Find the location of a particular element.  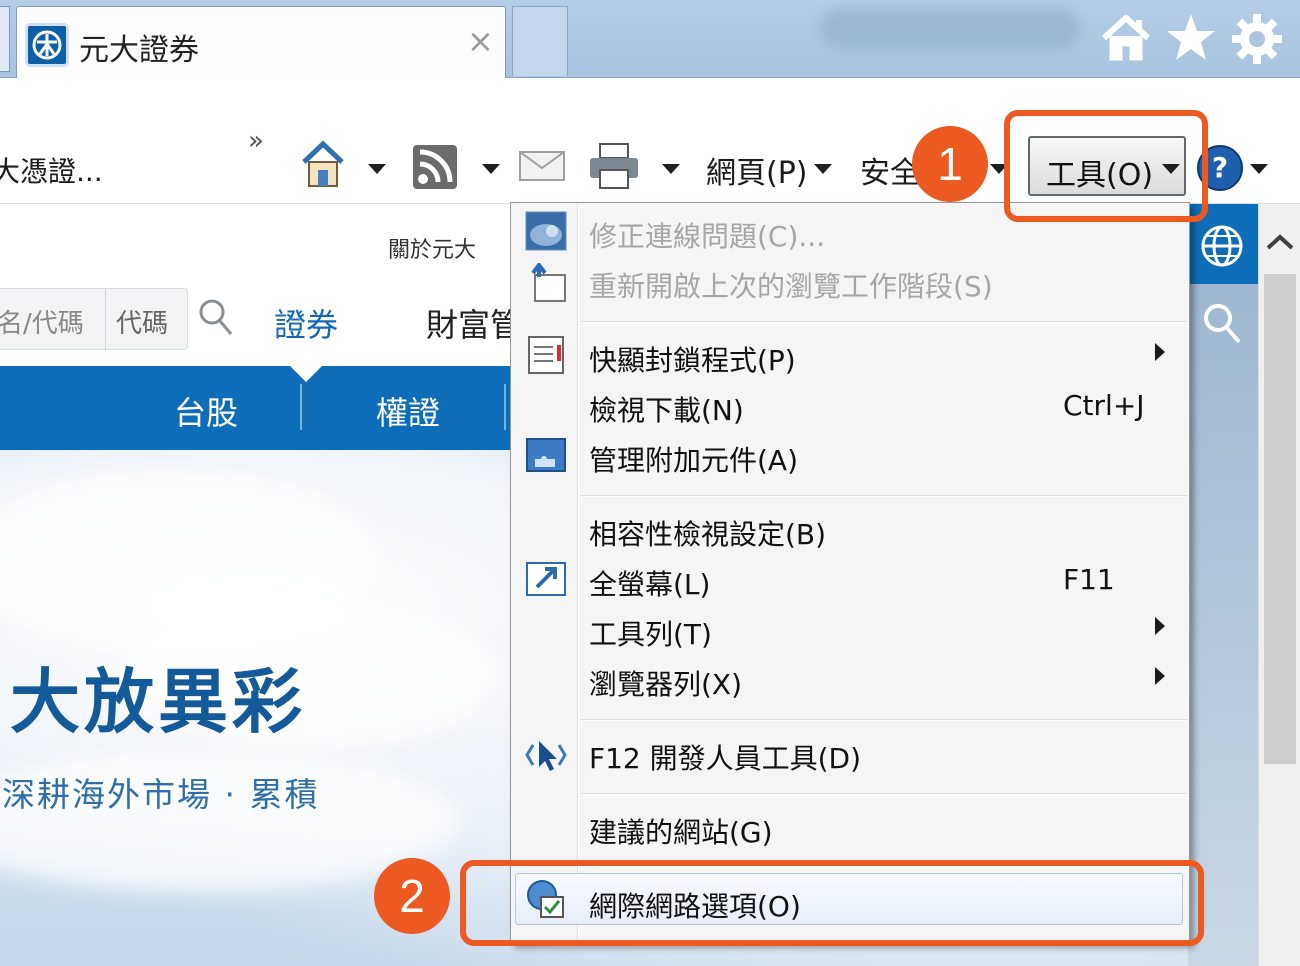

globe-icon is located at coordinates (1222, 246).